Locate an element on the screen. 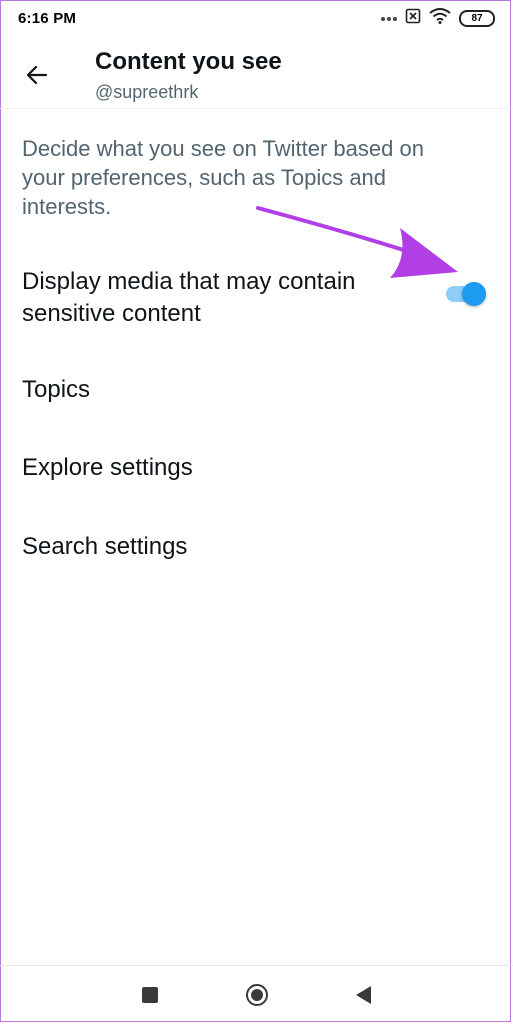 Image resolution: width=513 pixels, height=1024 pixels. search-settings-link: Search settings is located at coordinates (256, 547).